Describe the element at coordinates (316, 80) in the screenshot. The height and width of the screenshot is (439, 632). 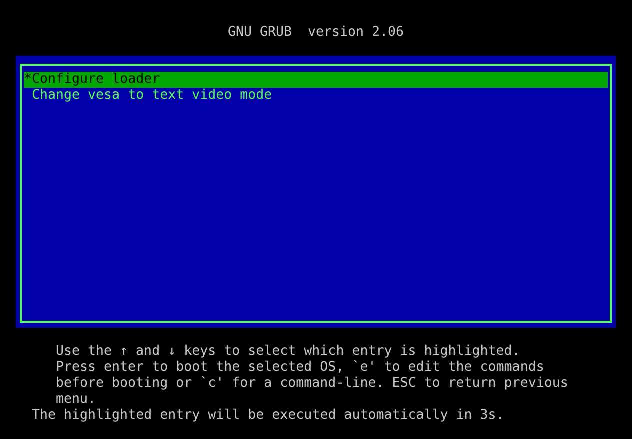
I see `menu-entry: *Configure loader` at that location.